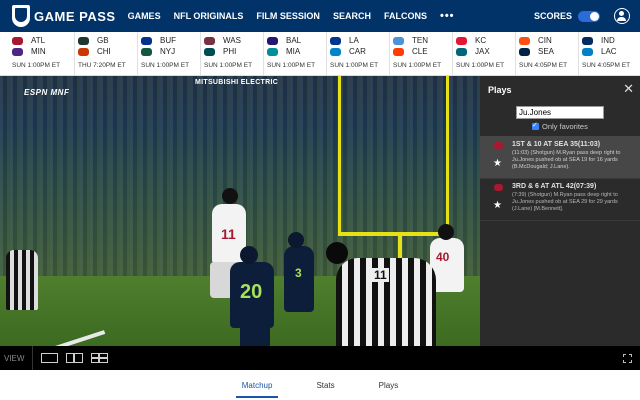 The image size is (640, 400). I want to click on away-team-abbr: GB, so click(103, 40).